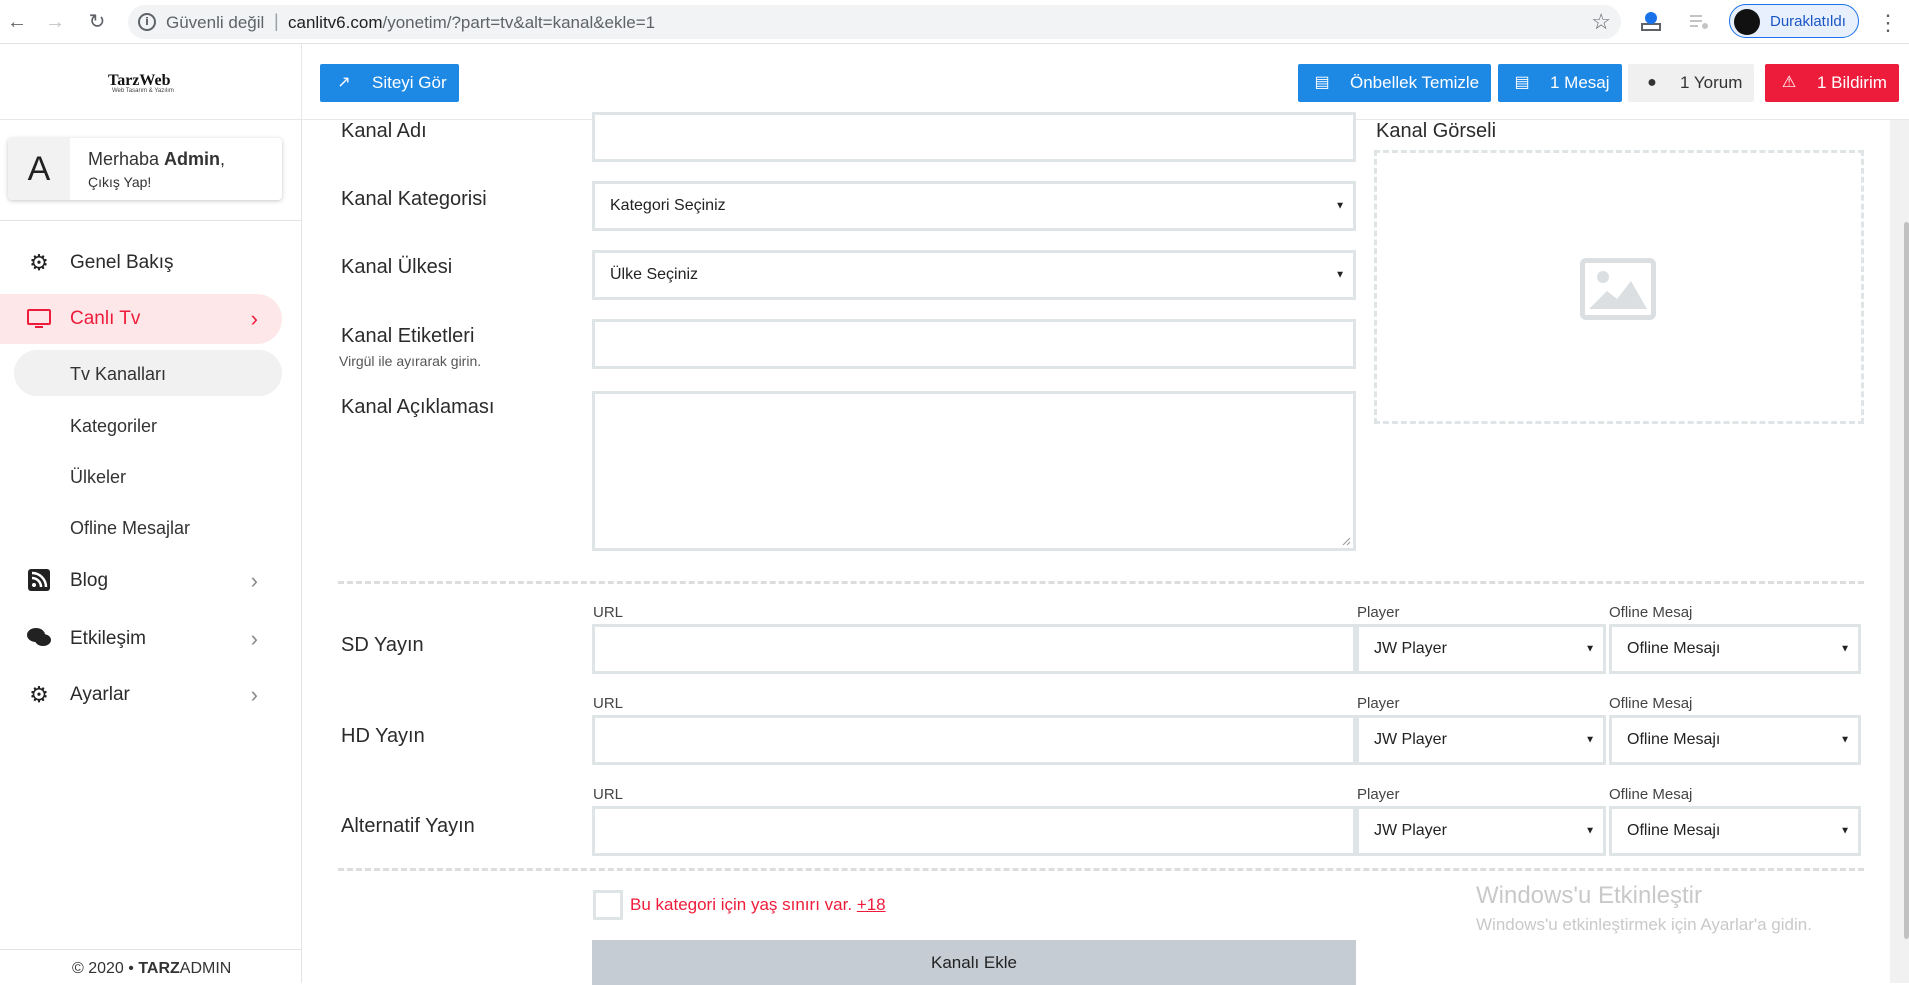  What do you see at coordinates (608, 703) in the screenshot?
I see `url-label: URL` at bounding box center [608, 703].